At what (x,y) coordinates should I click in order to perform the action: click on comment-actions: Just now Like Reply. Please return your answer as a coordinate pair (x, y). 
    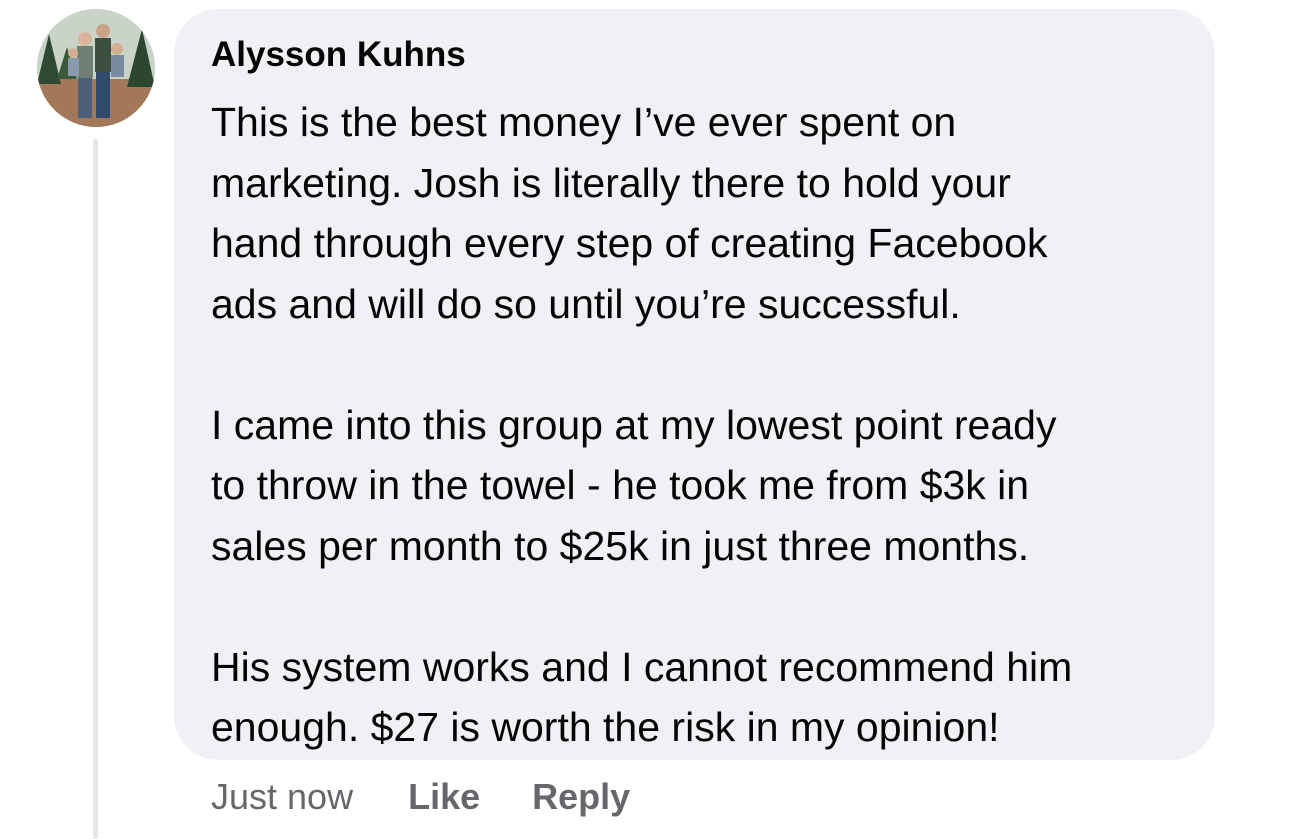
    Looking at the image, I should click on (446, 797).